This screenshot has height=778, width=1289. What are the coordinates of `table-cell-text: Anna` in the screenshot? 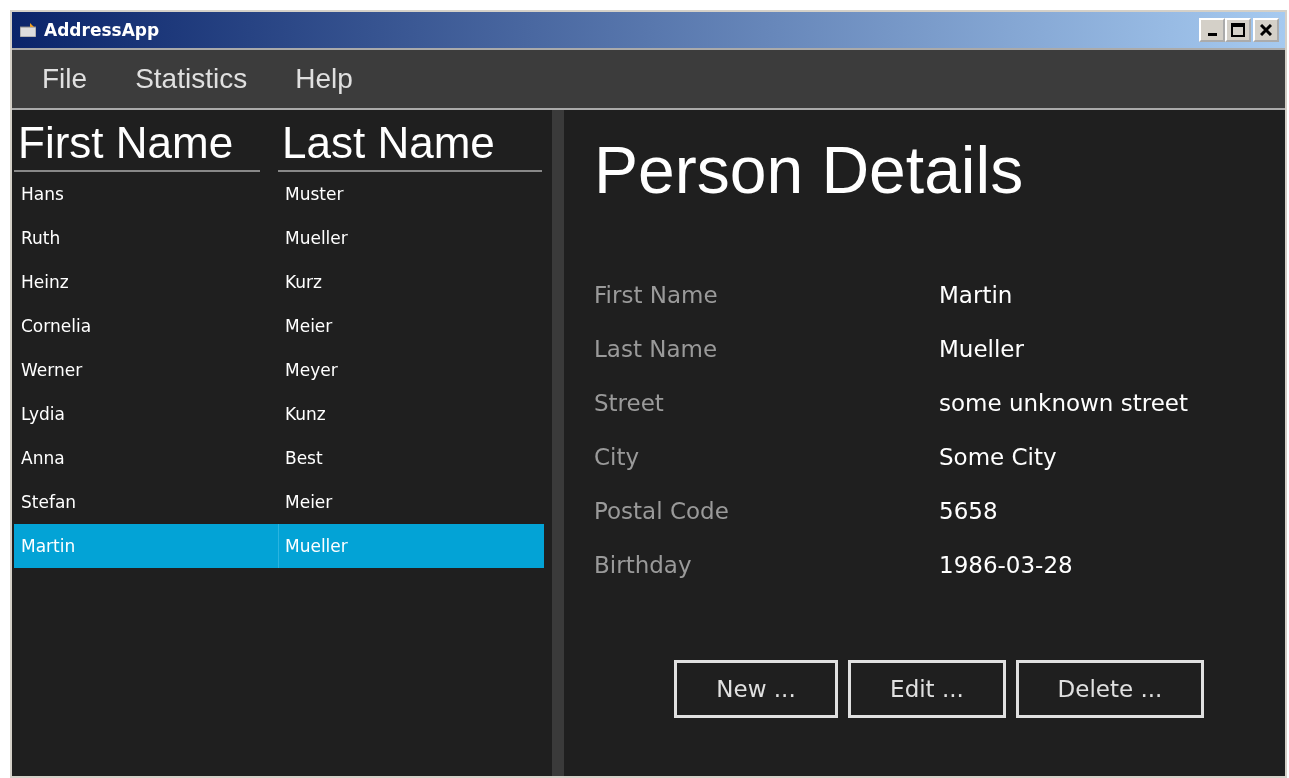 It's located at (43, 458).